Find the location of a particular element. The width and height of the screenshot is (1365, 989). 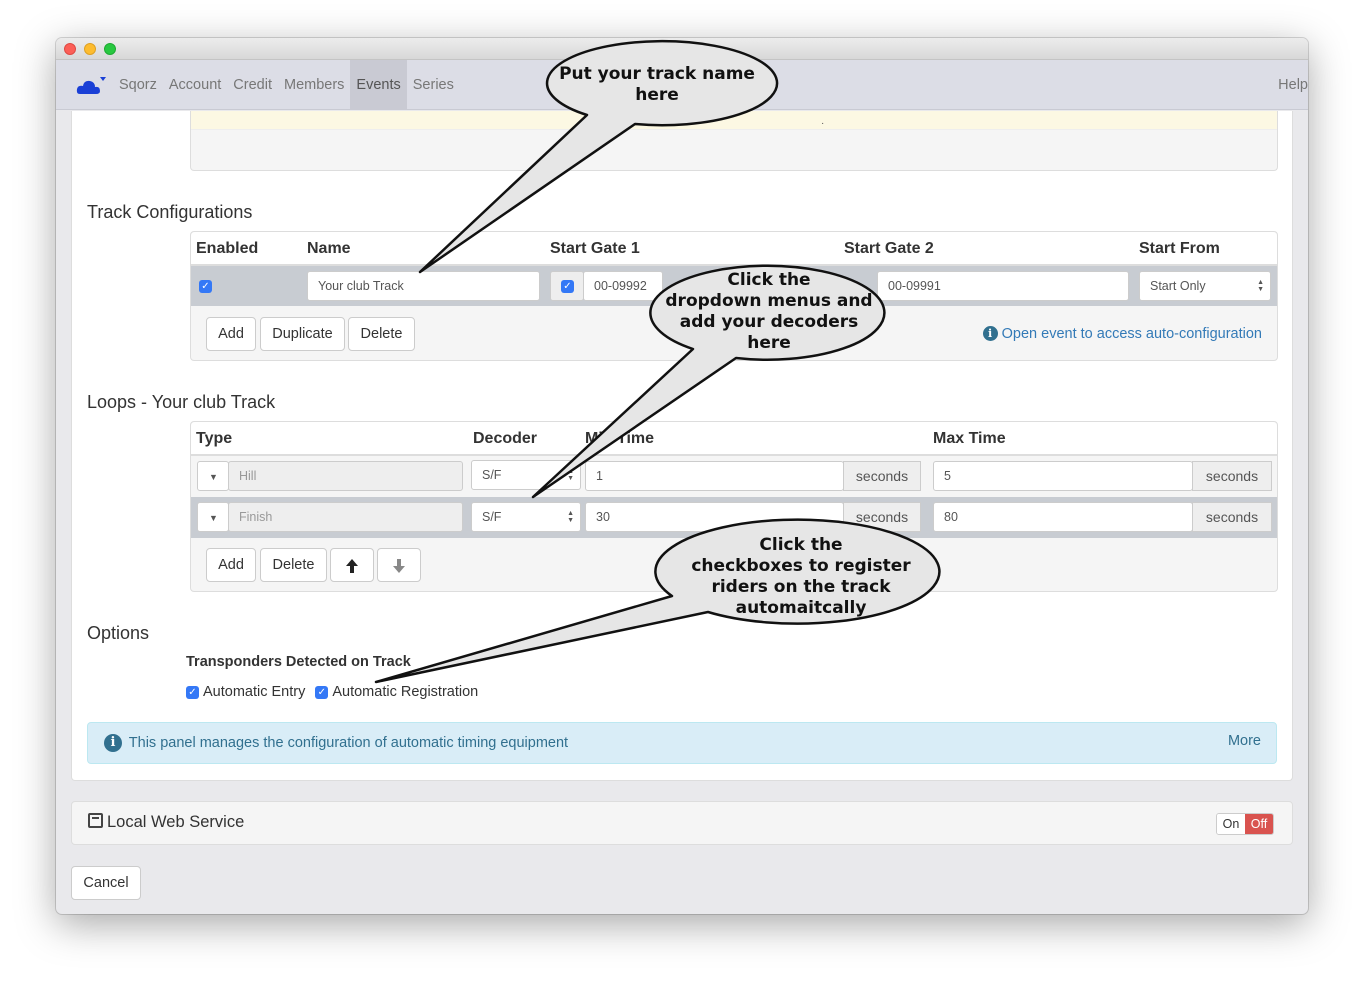

callout-line: Put your track name is located at coordinates (657, 74).